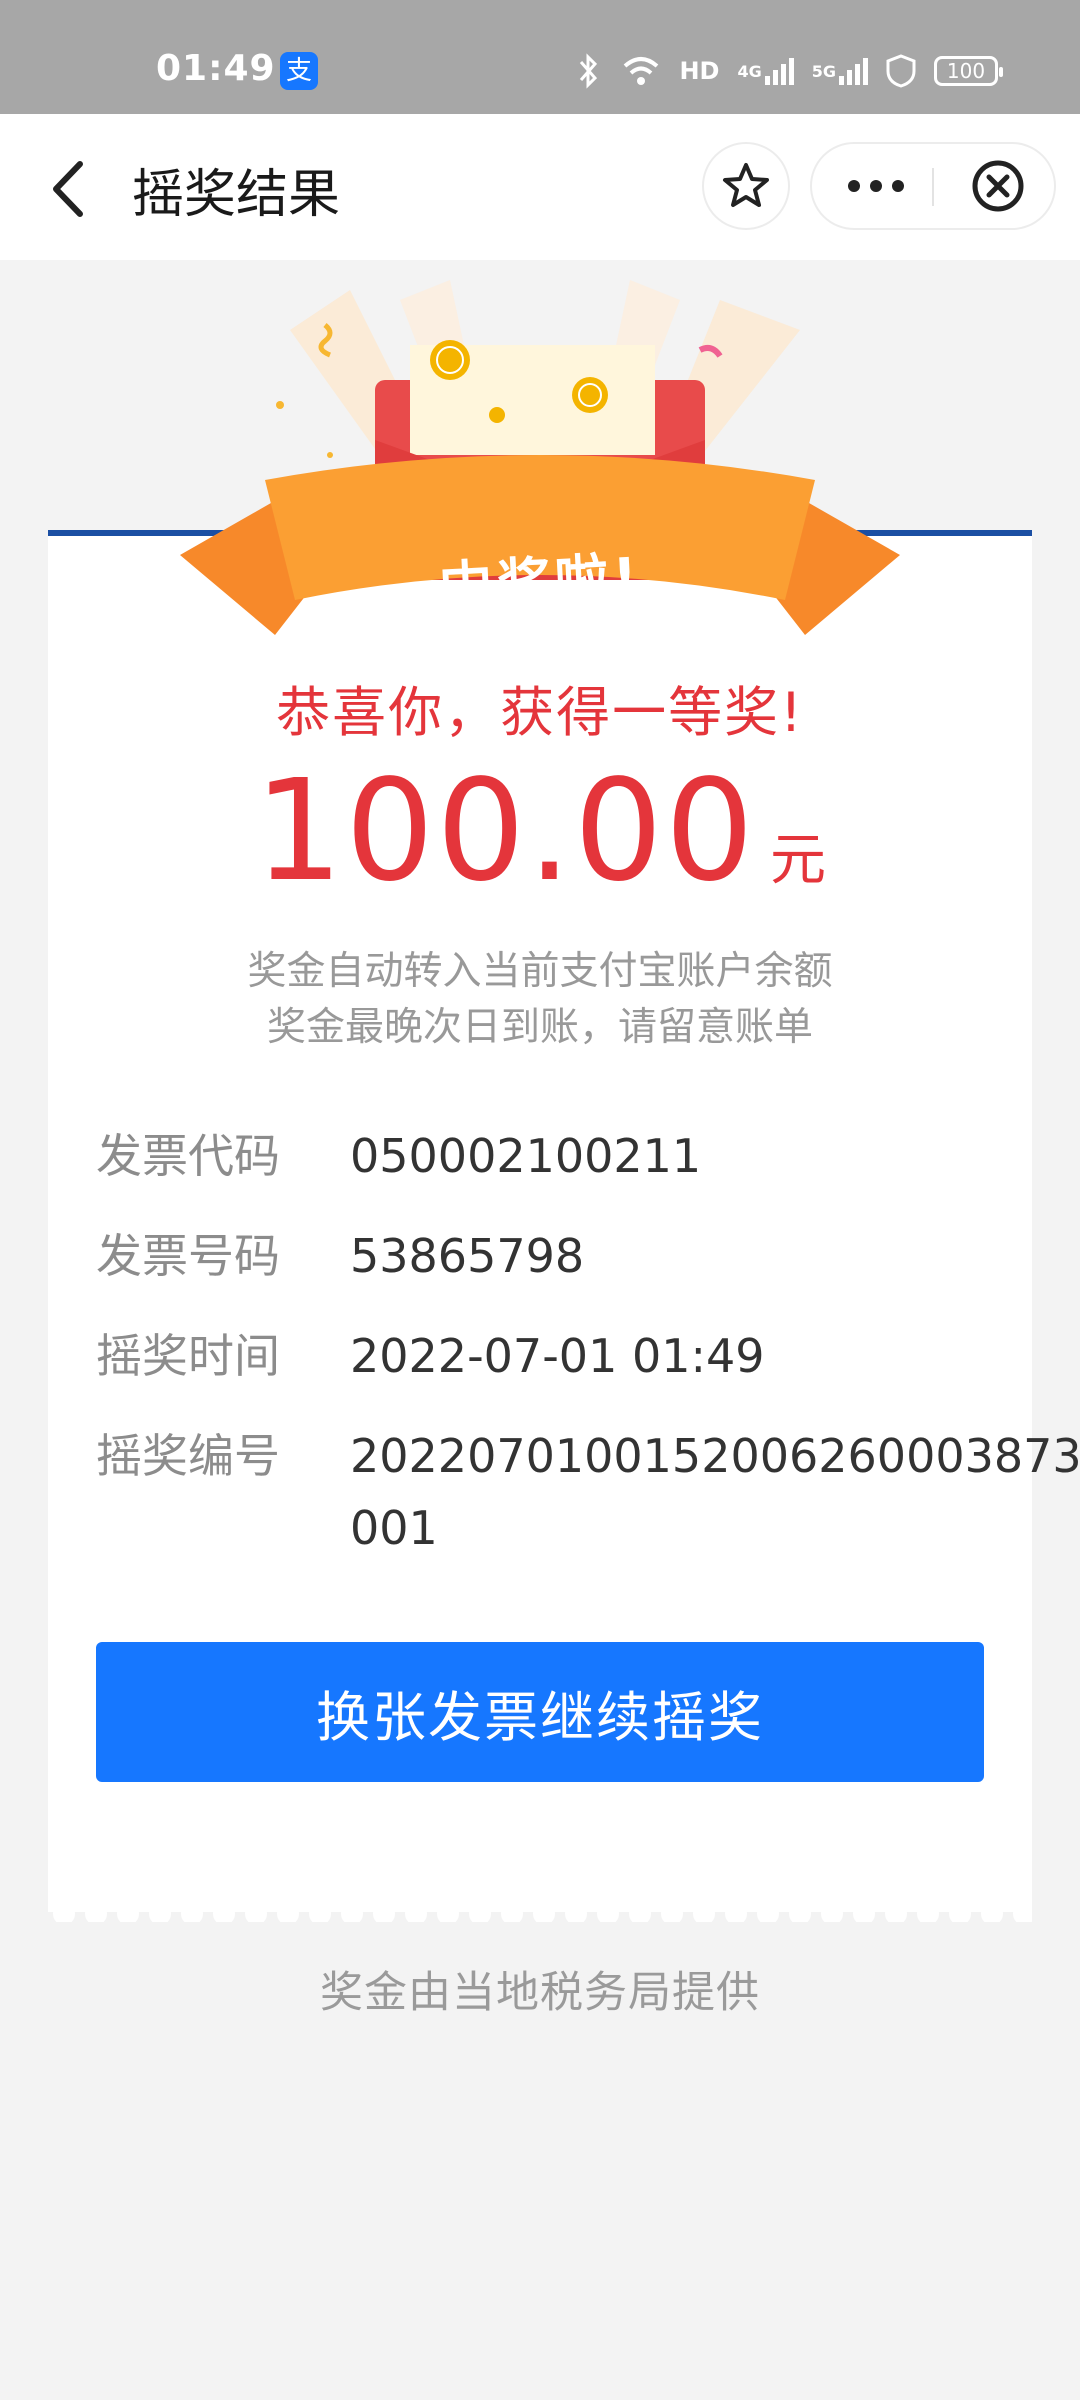 This screenshot has height=2400, width=1080. I want to click on alipay-notification-icon: 支, so click(299, 71).